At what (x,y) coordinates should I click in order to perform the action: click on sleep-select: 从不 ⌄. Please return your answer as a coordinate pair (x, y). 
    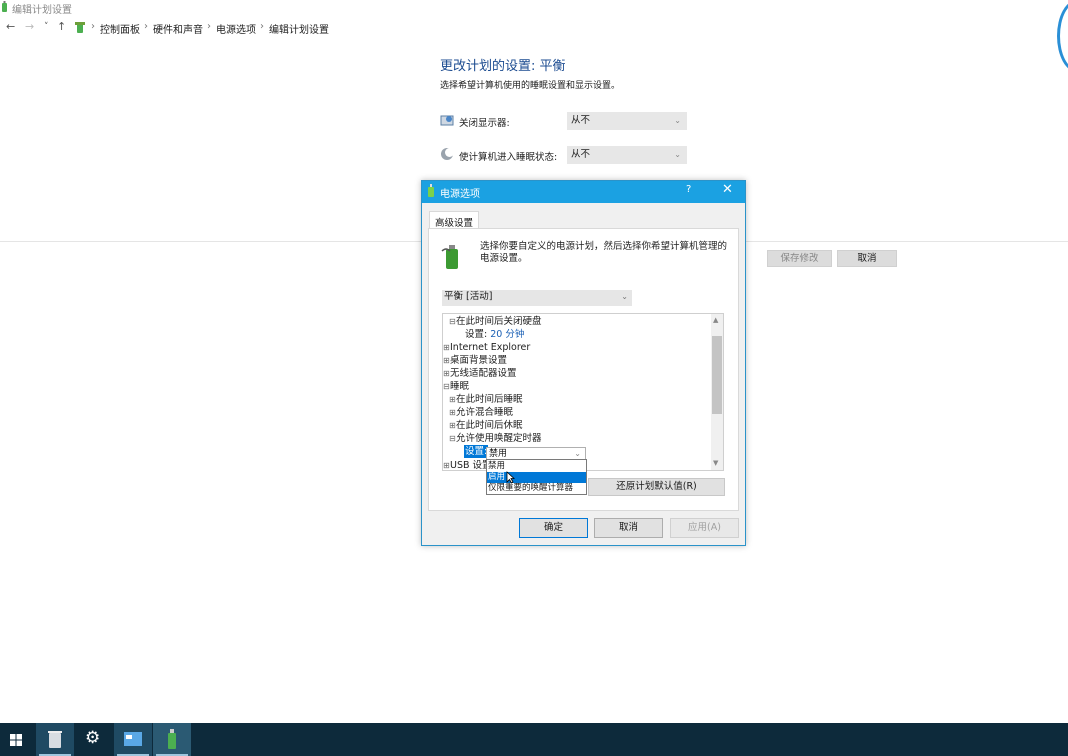
    Looking at the image, I should click on (627, 155).